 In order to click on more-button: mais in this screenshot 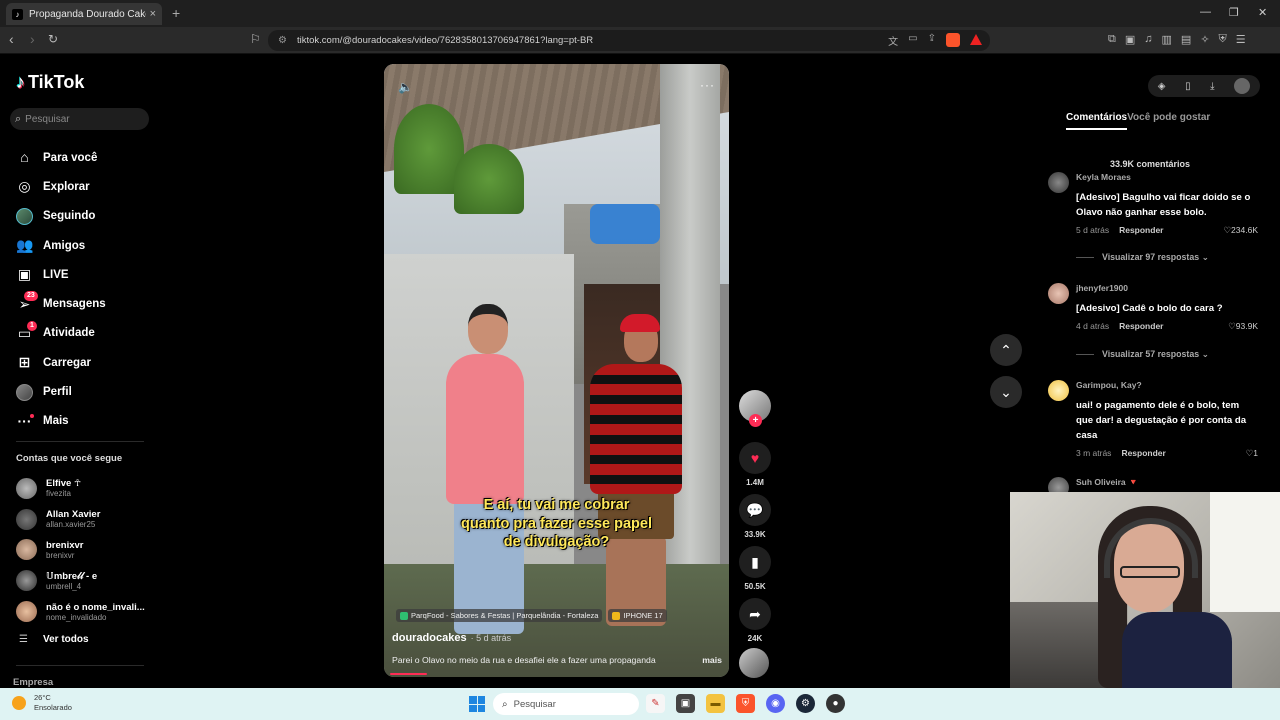, I will do `click(712, 660)`.